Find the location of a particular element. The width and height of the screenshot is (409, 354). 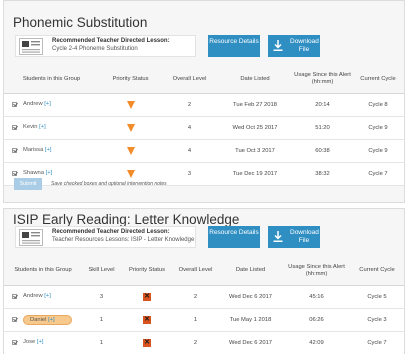

student-cell: Kevin [+] is located at coordinates (51, 128).